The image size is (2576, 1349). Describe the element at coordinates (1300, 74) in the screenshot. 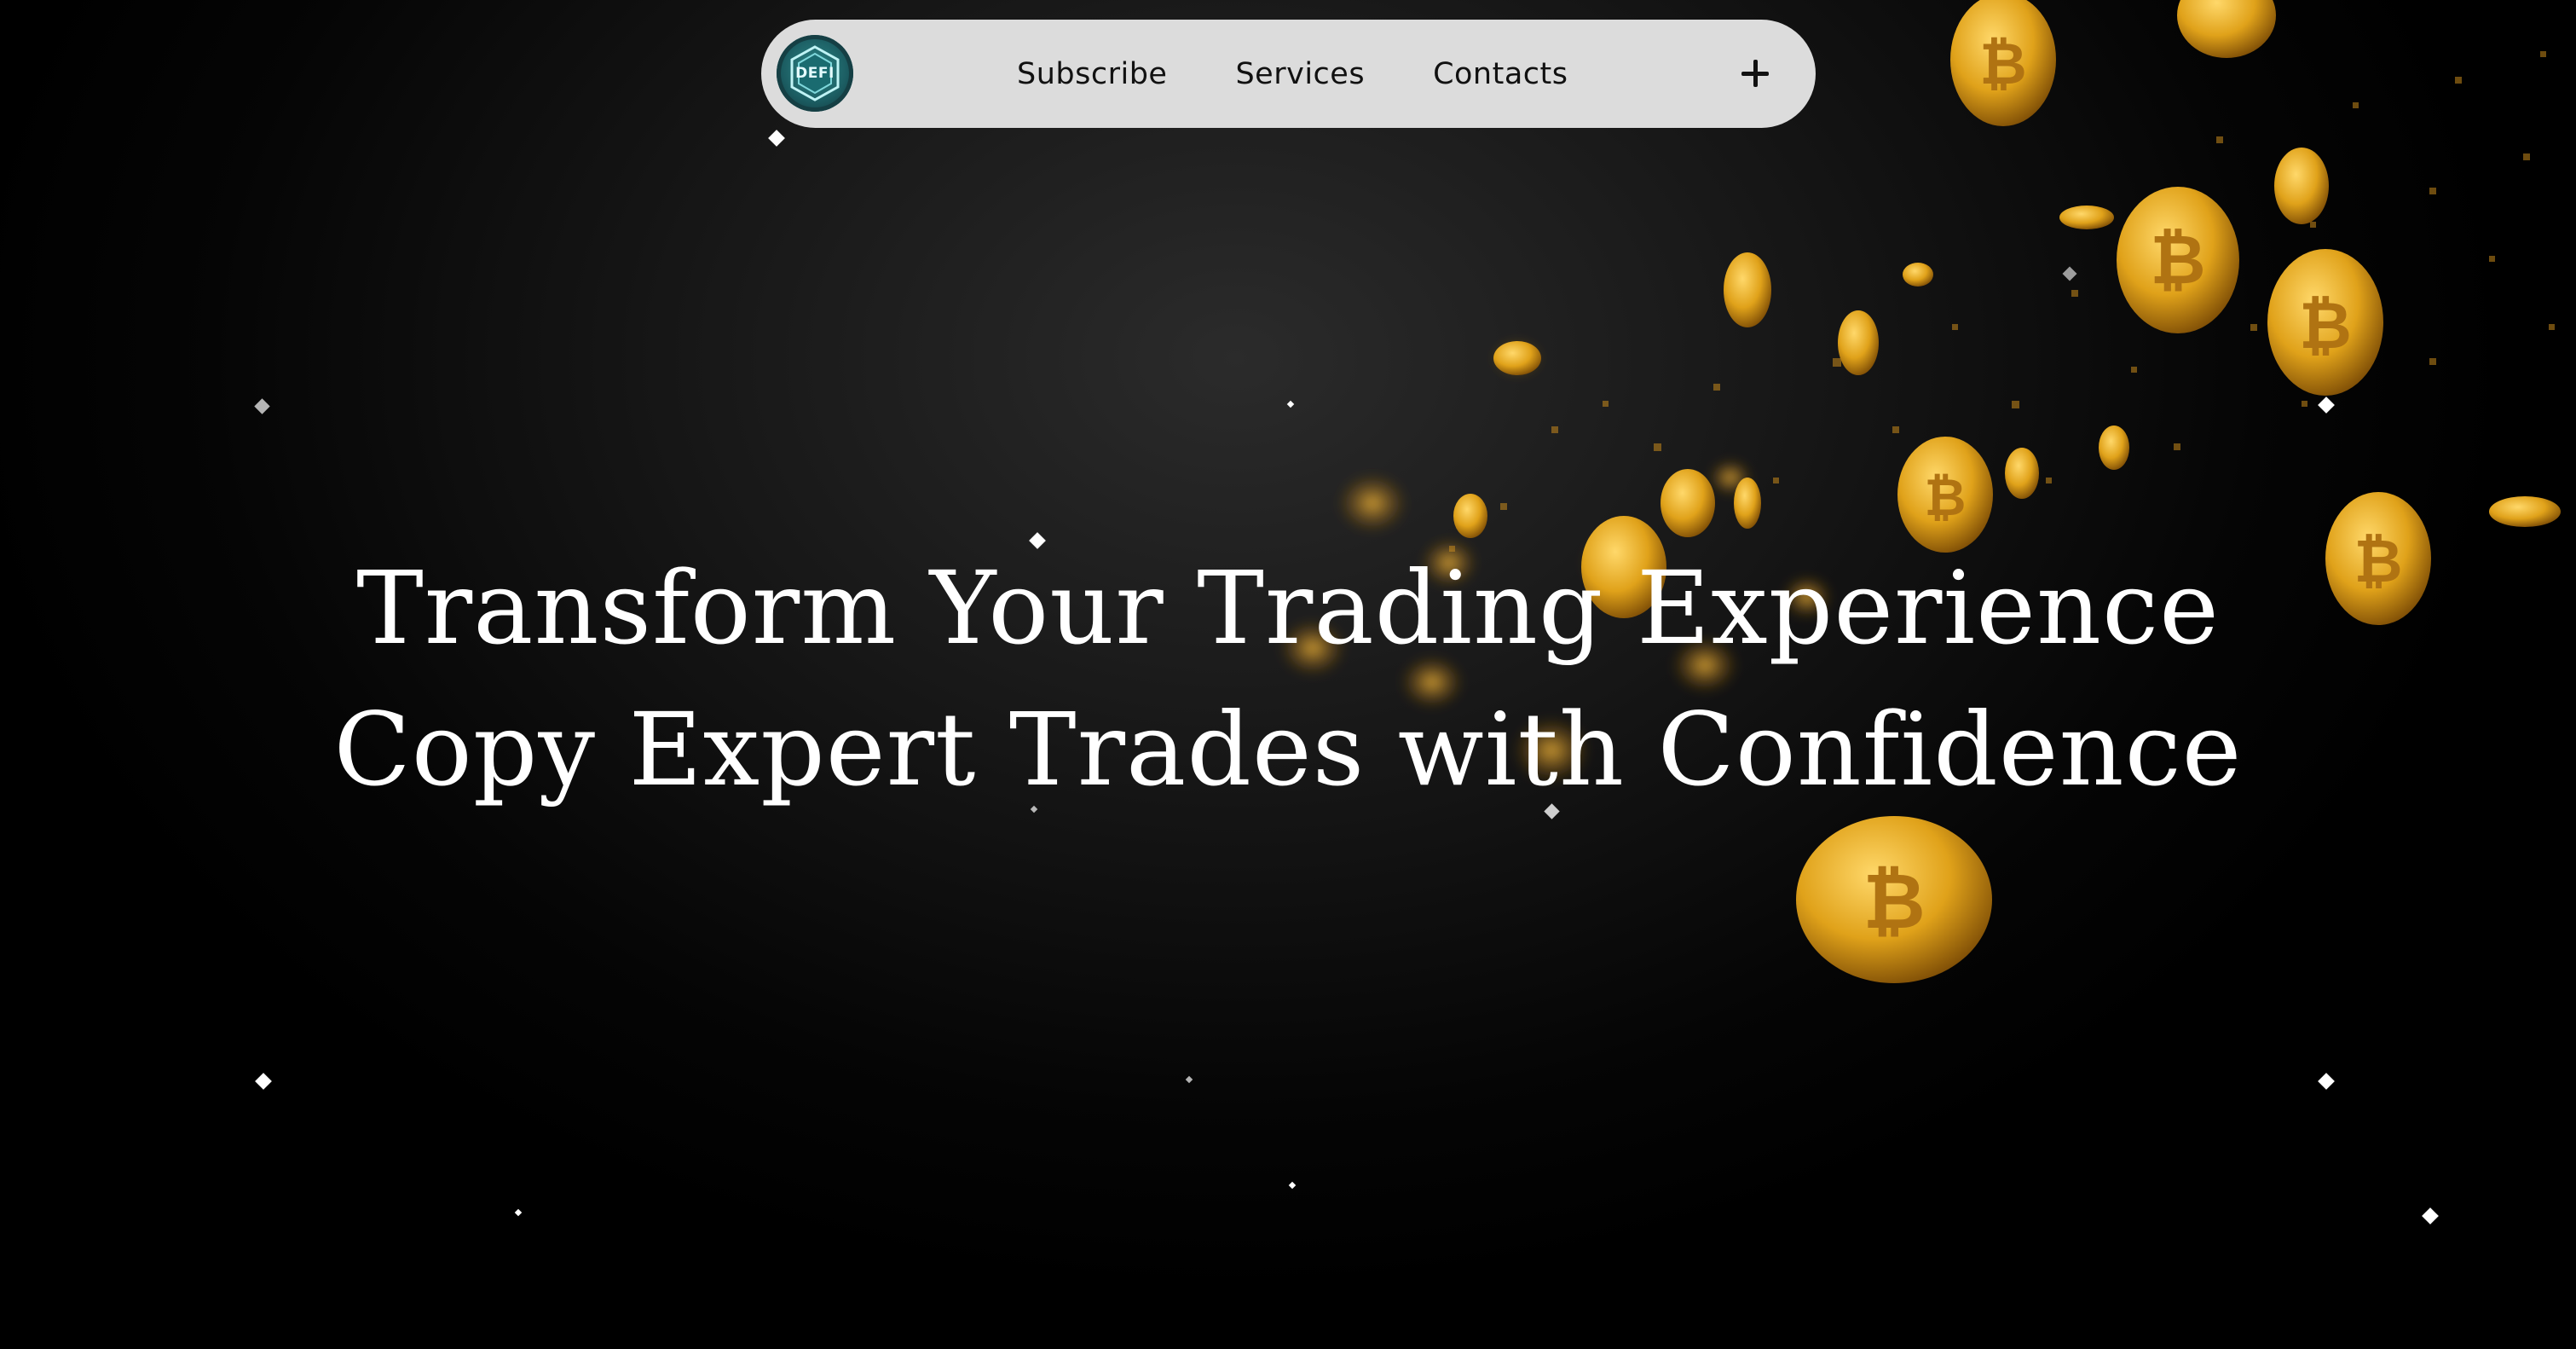

I see `nav-link-services: Services` at that location.